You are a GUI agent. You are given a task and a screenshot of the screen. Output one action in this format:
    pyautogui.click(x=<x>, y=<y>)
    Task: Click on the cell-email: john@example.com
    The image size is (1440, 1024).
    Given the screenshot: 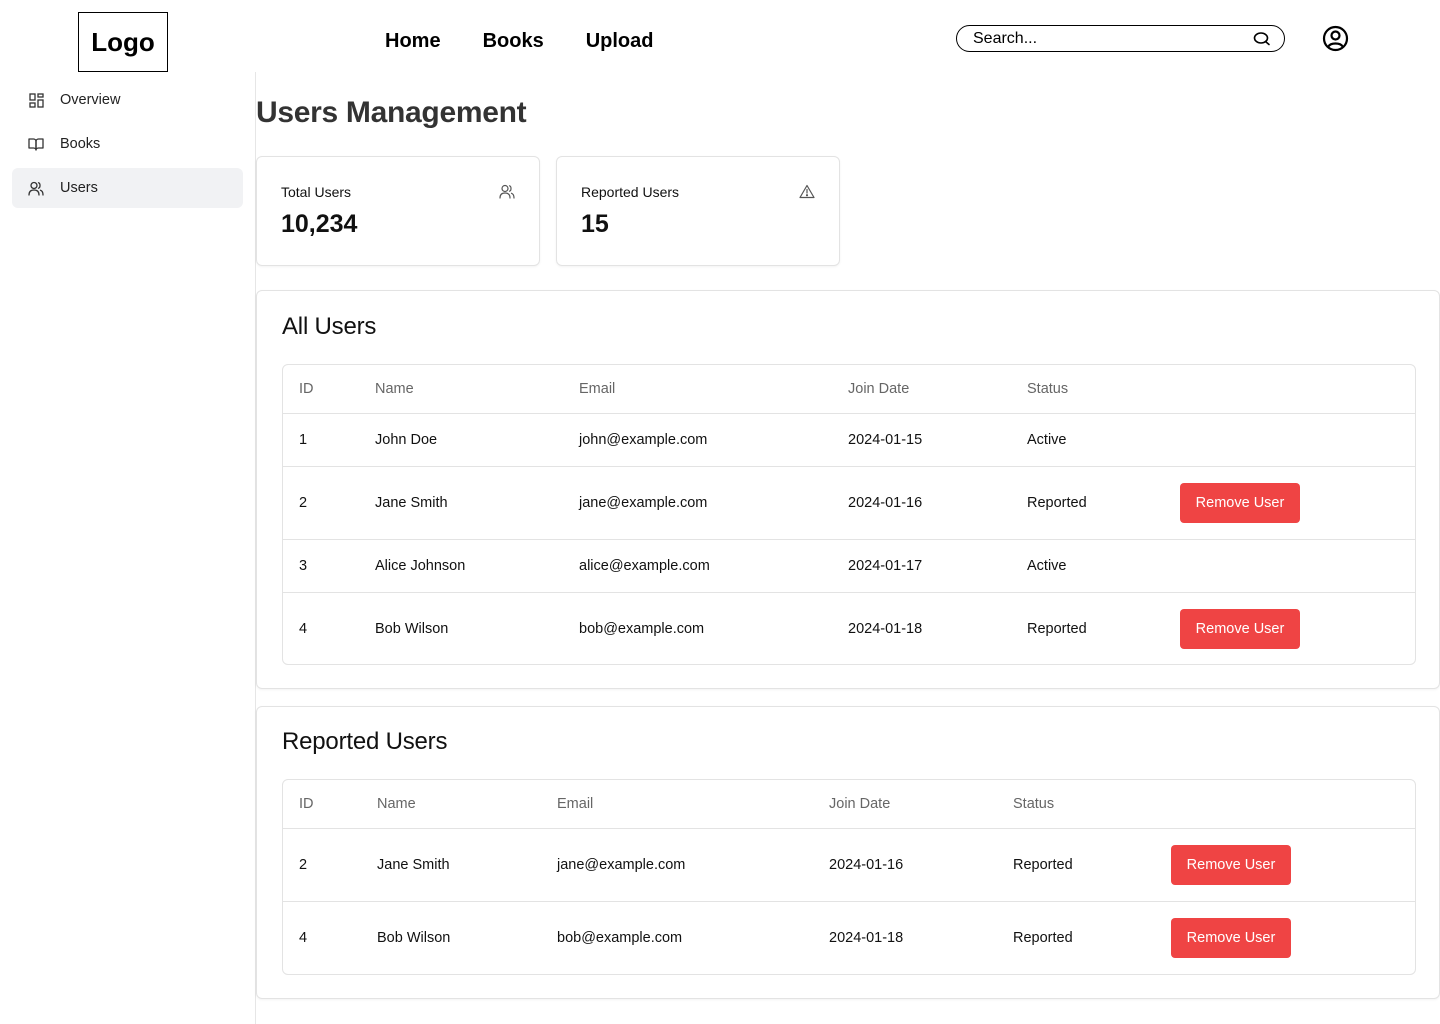 What is the action you would take?
    pyautogui.click(x=643, y=440)
    